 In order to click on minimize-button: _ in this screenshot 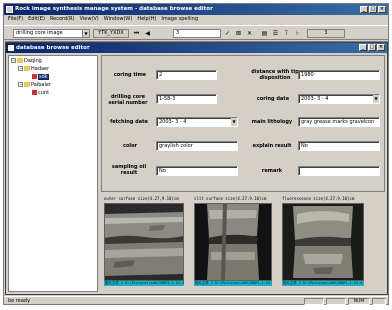, I will do `click(364, 9)`.